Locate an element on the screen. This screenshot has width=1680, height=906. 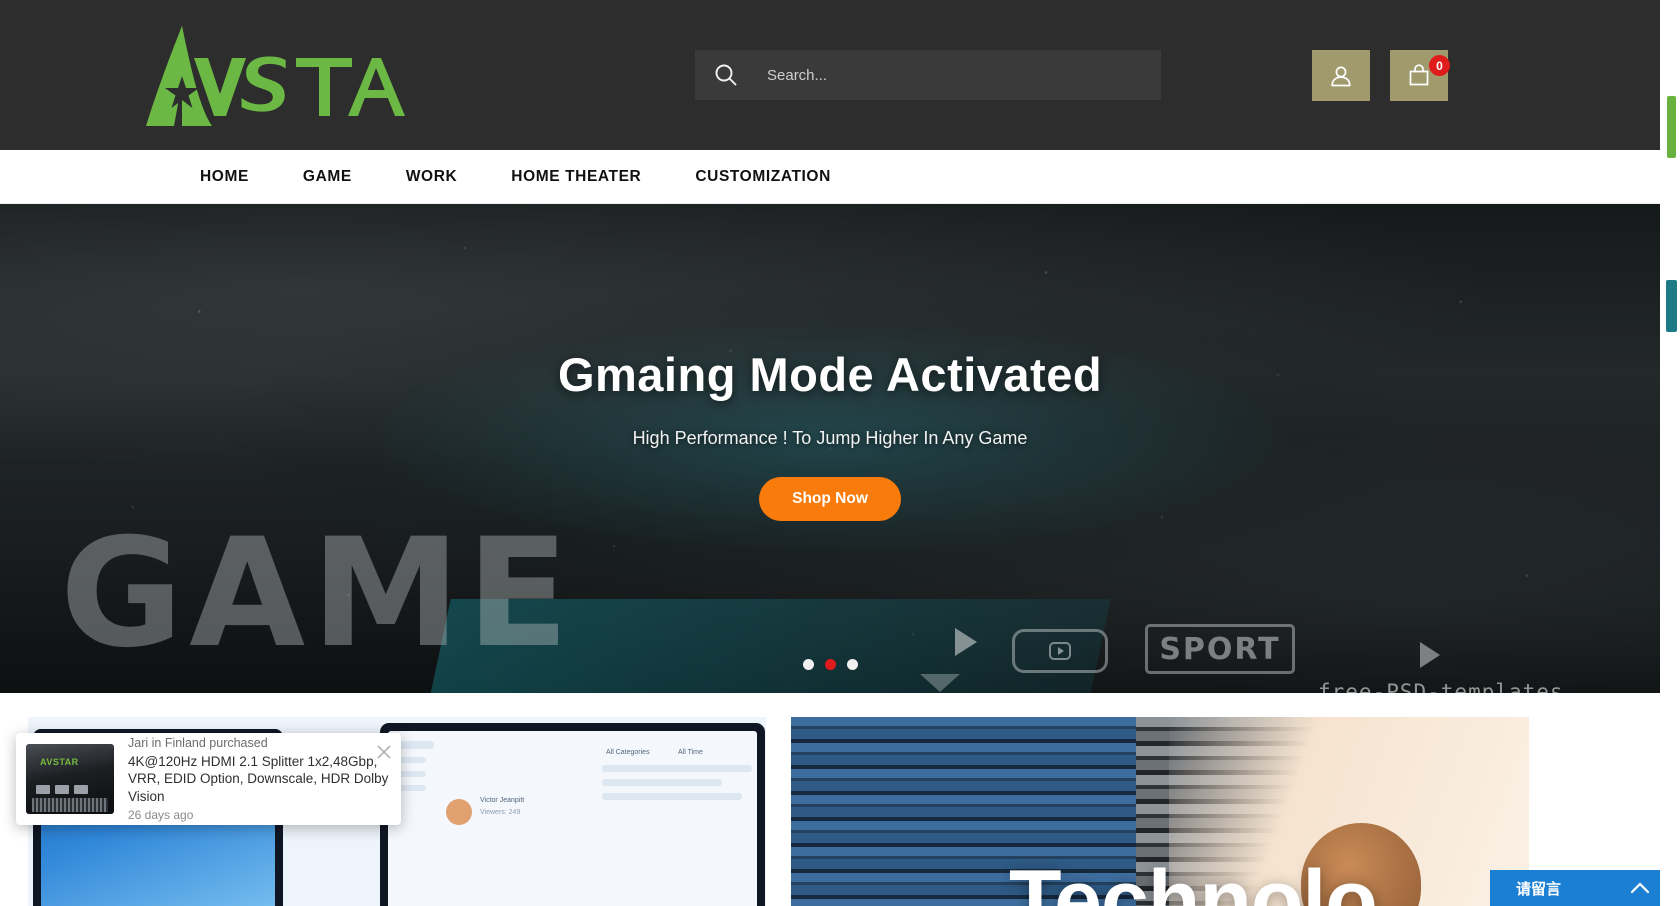
person-head is located at coordinates (1361, 864).